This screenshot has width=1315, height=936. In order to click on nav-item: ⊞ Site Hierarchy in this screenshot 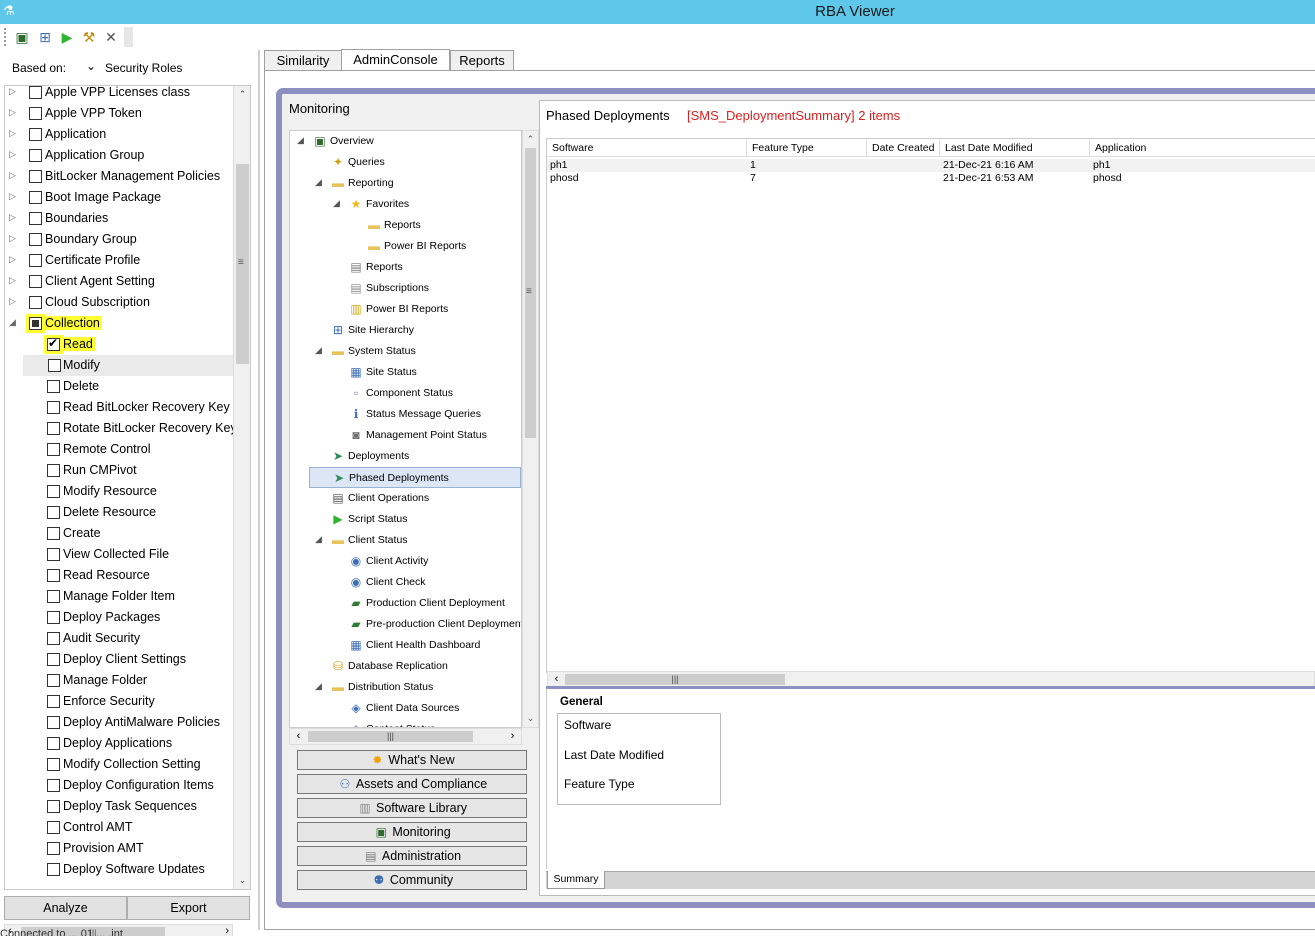, I will do `click(405, 330)`.